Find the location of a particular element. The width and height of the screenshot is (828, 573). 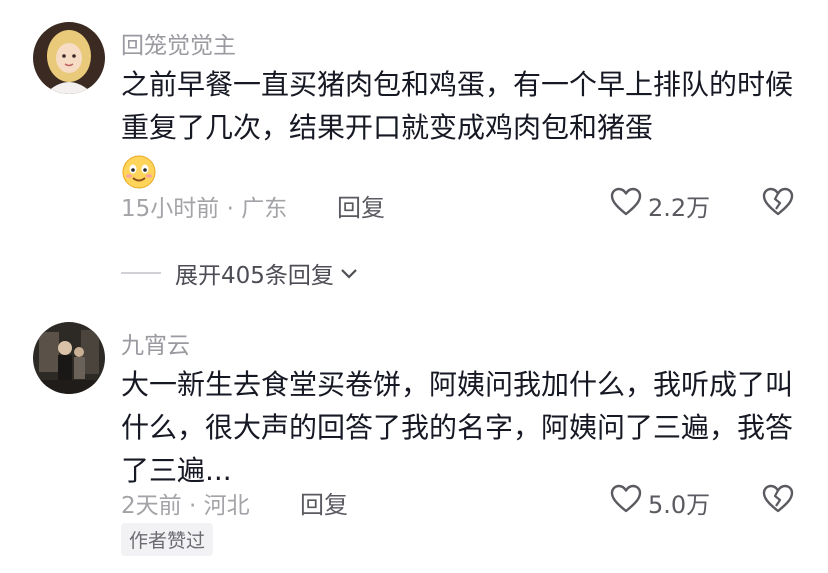

divider is located at coordinates (141, 273).